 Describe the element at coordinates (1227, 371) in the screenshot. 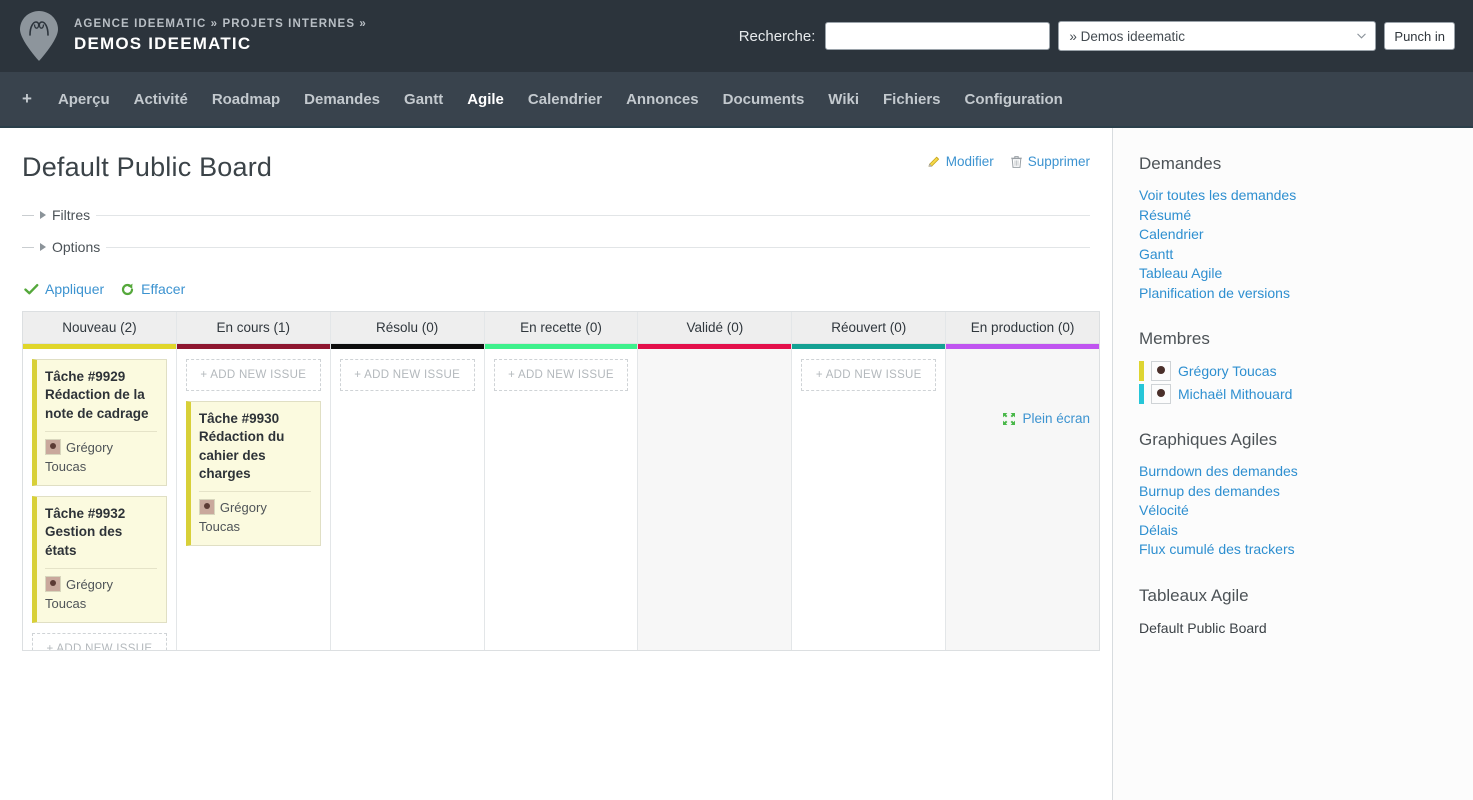

I see `member-name: Grégory Toucas` at that location.